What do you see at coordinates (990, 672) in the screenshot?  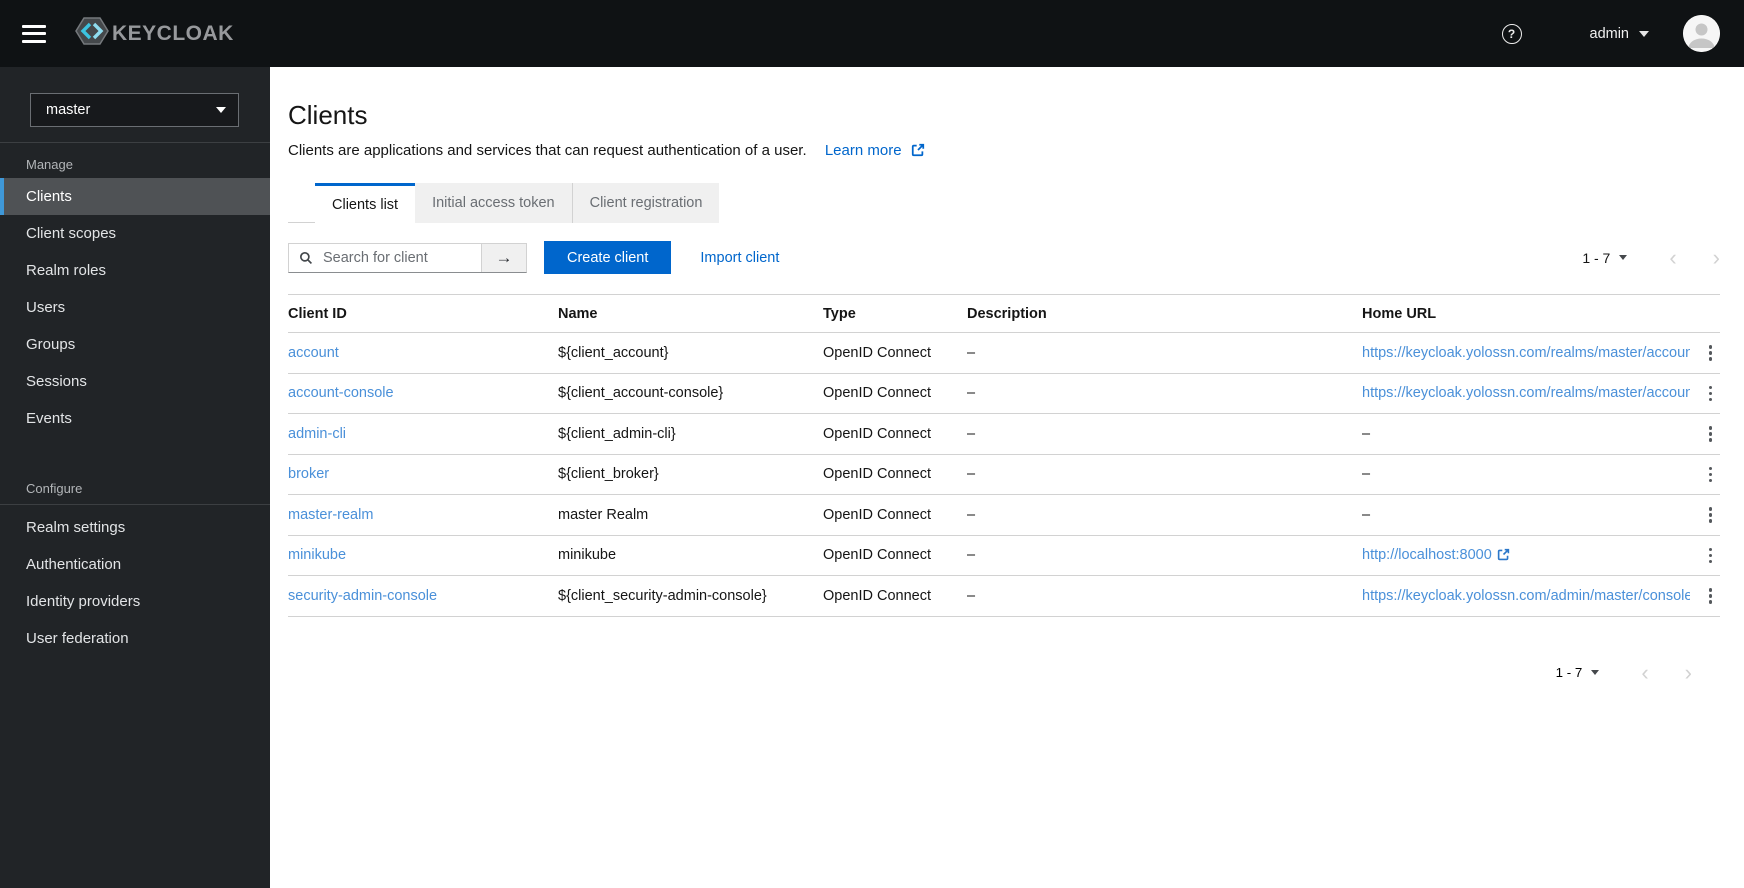 I see `pagination-bottom: 1 - 7 ‹ ›` at bounding box center [990, 672].